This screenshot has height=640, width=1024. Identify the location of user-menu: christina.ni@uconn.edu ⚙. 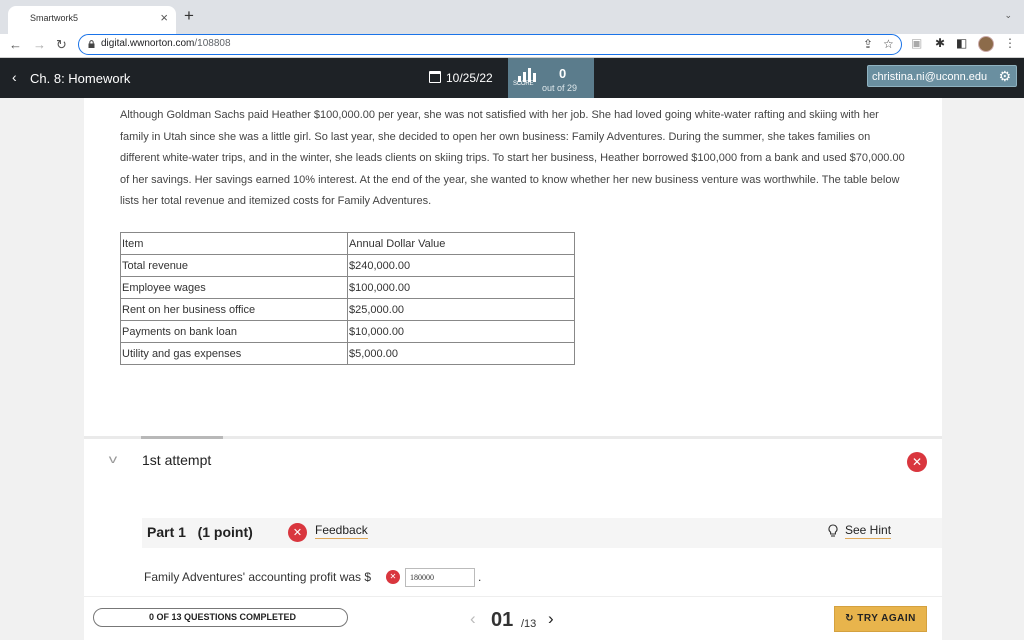
(942, 76).